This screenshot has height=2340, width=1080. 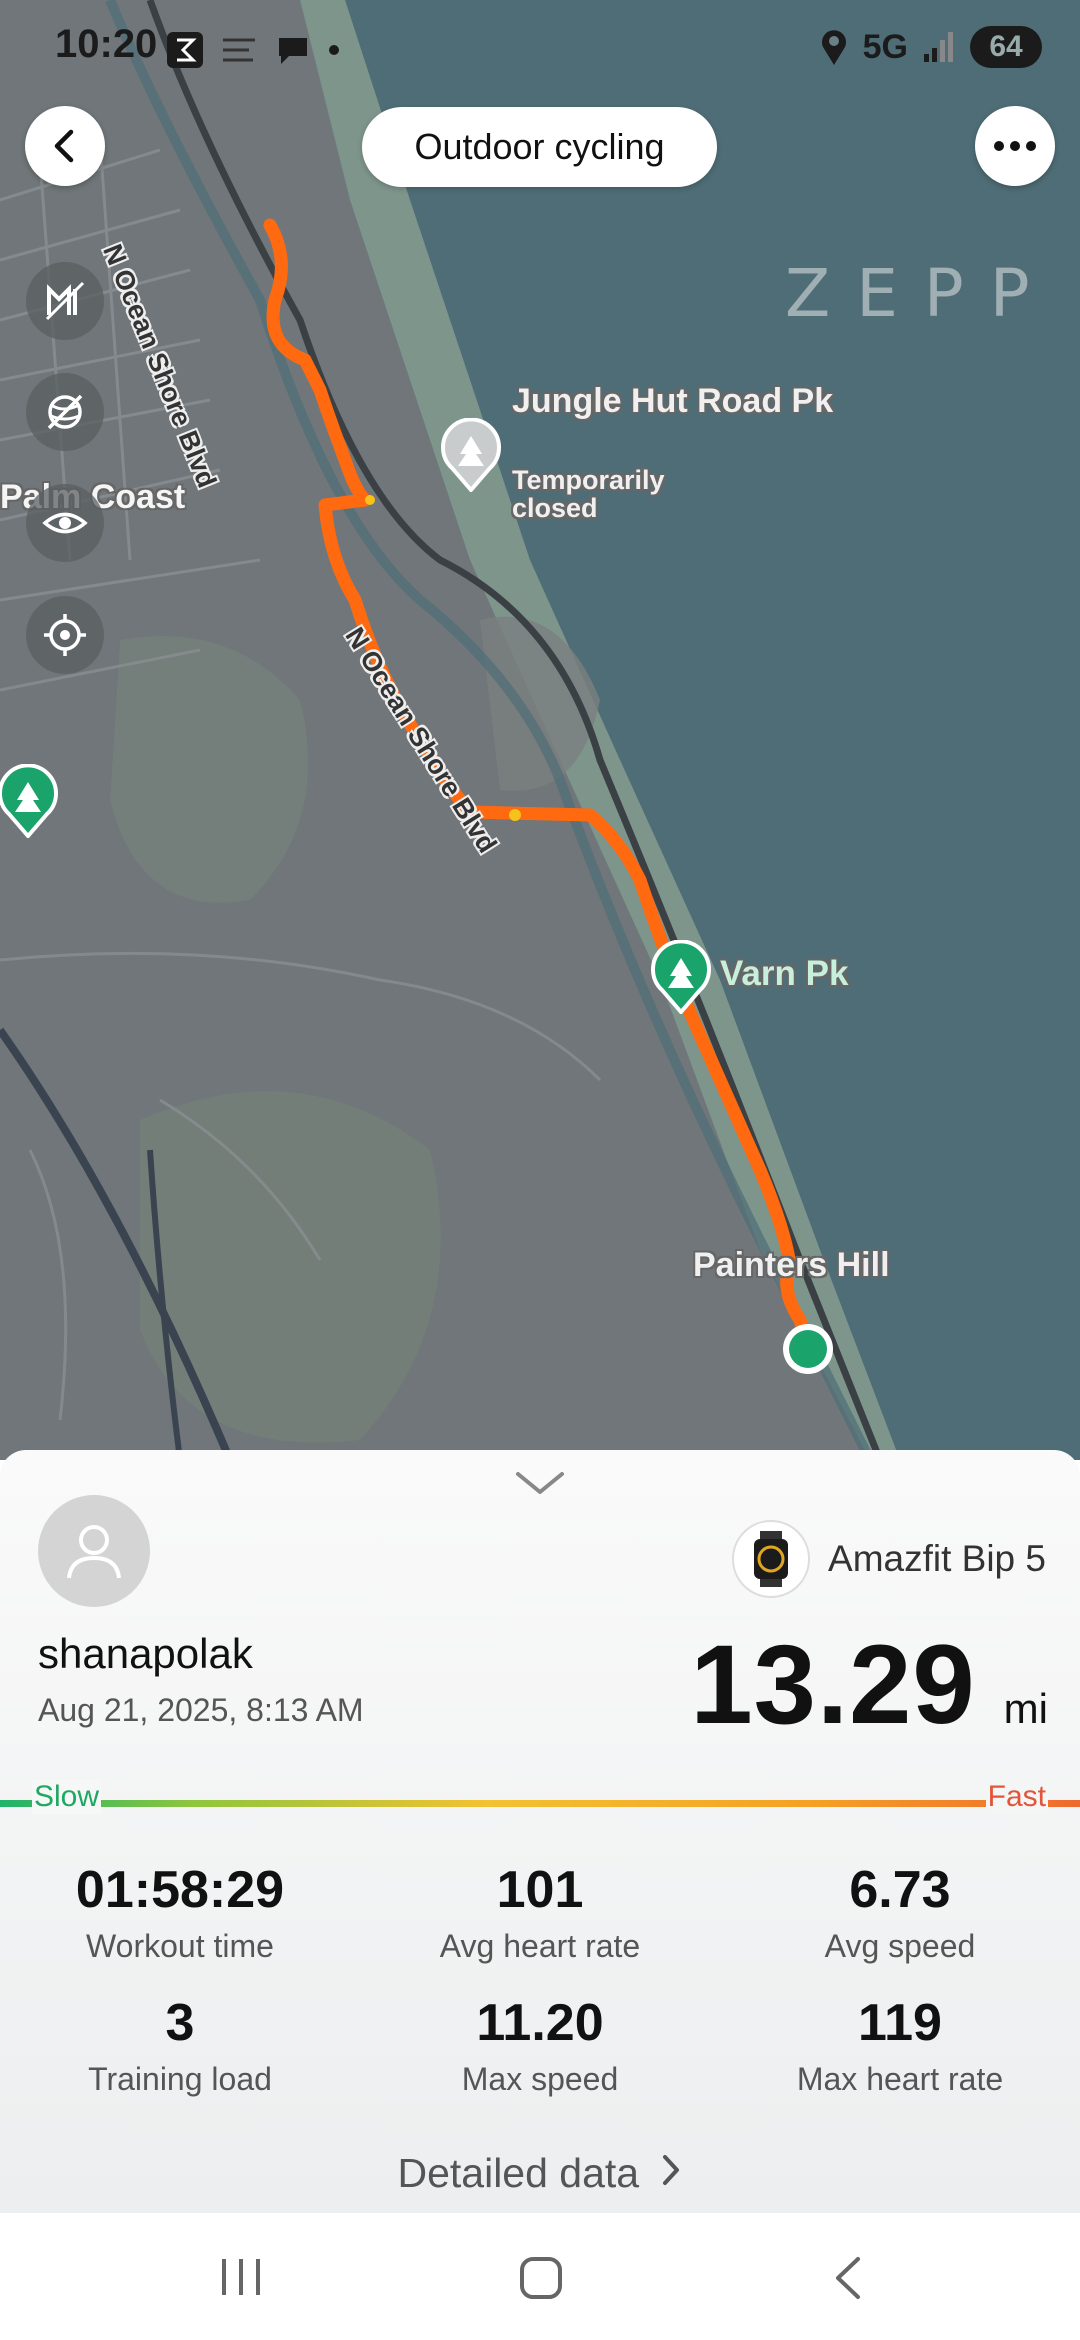 I want to click on more-notifications-dot-icon, so click(x=334, y=50).